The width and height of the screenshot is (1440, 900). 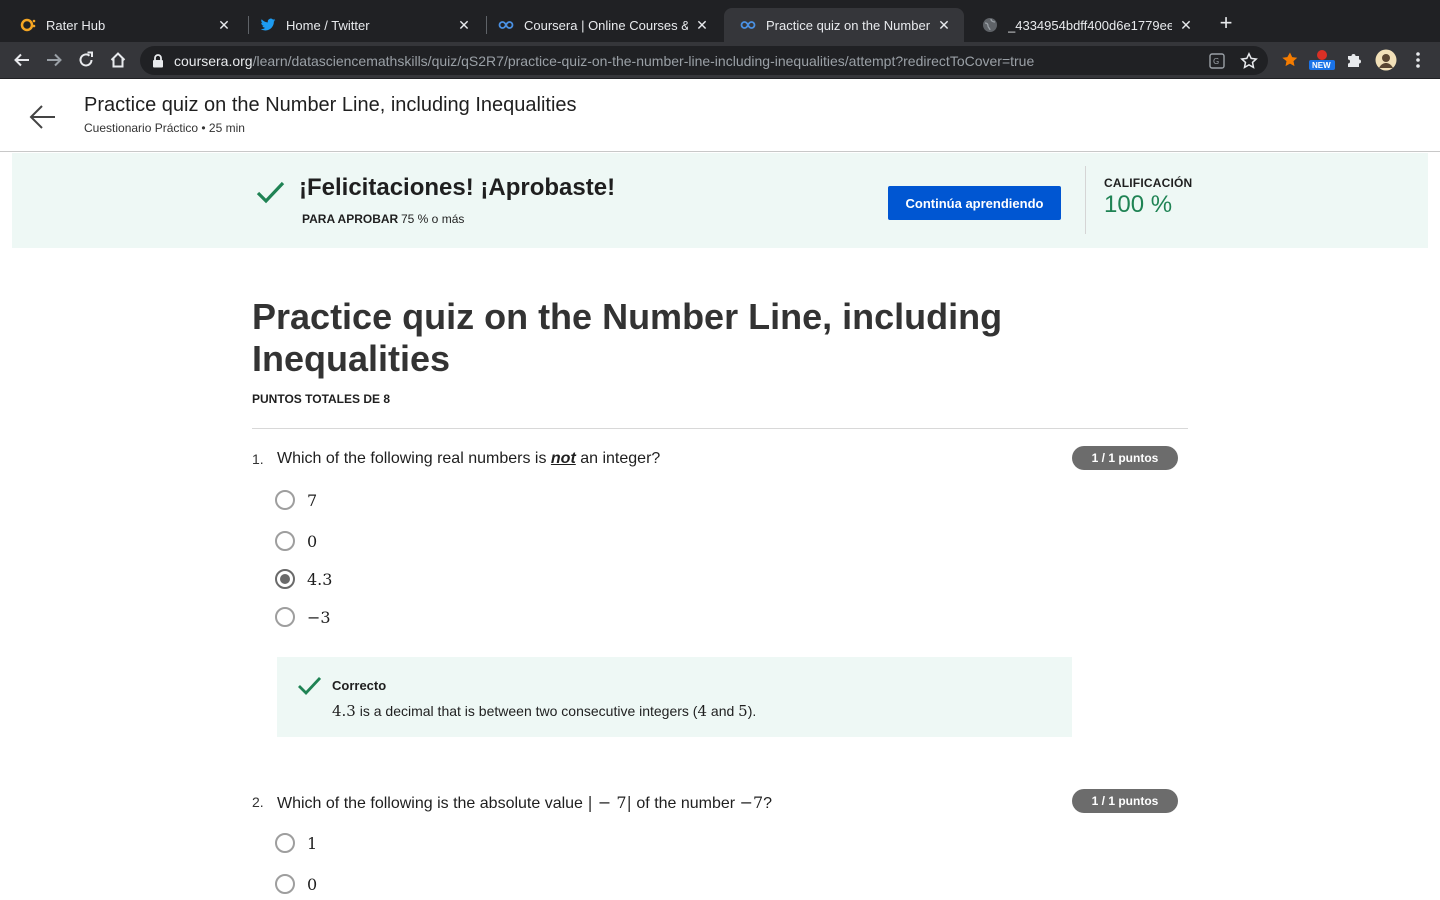 I want to click on banner-divider, so click(x=1085, y=200).